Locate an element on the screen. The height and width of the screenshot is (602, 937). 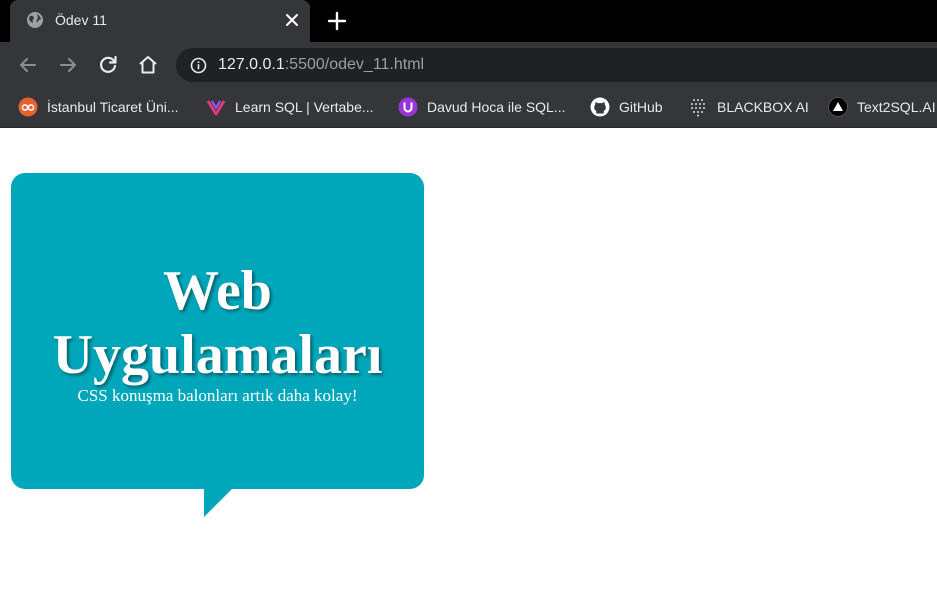
bookmark-label: Text2SQL.AI is located at coordinates (896, 107).